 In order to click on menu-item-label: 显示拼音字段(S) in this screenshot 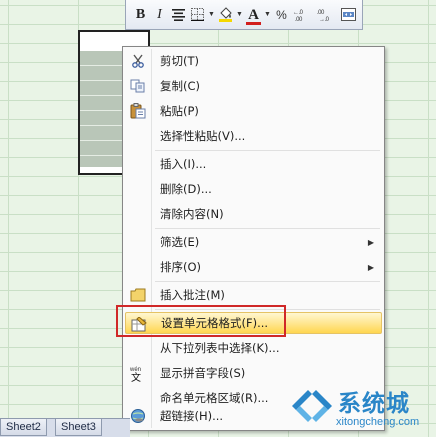, I will do `click(203, 373)`.